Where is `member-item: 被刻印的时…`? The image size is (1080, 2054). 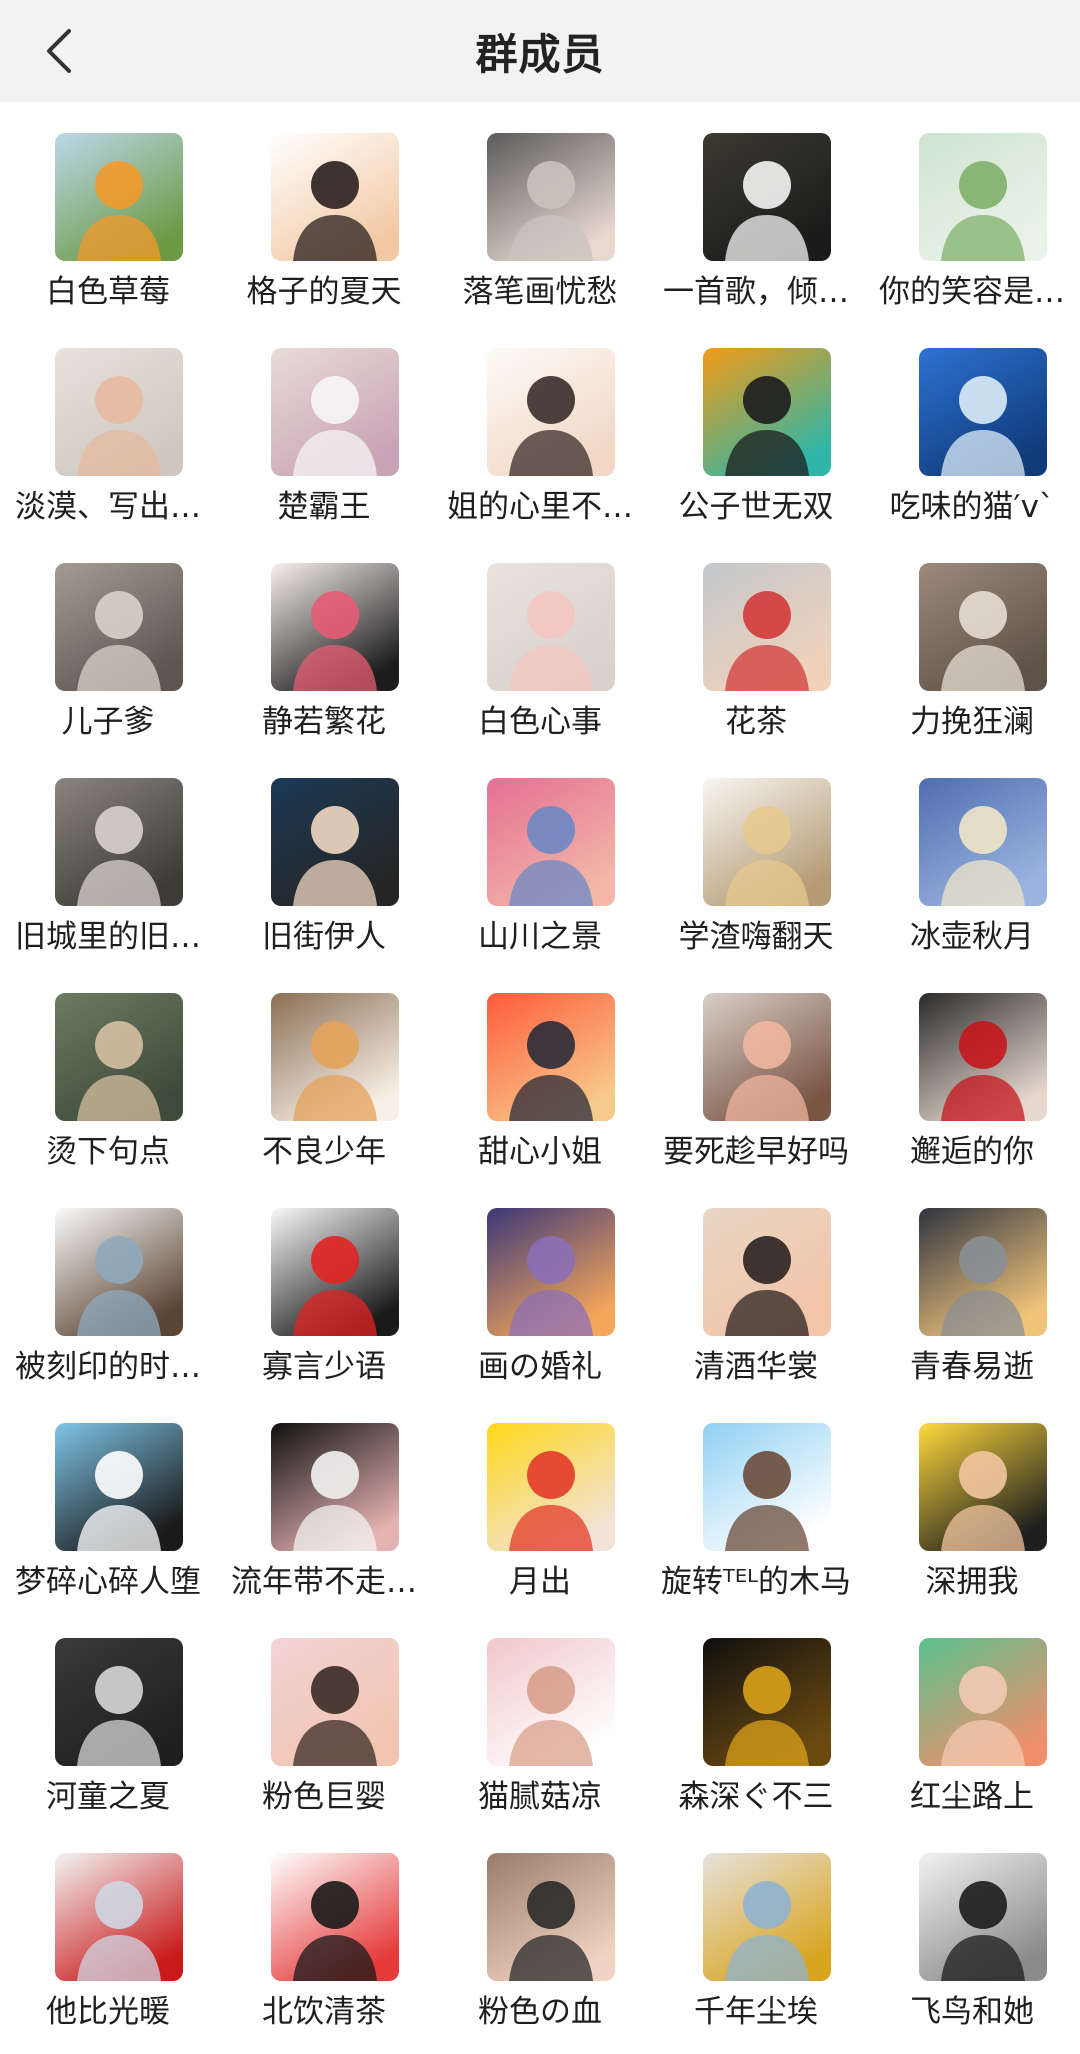 member-item: 被刻印的时… is located at coordinates (108, 1284).